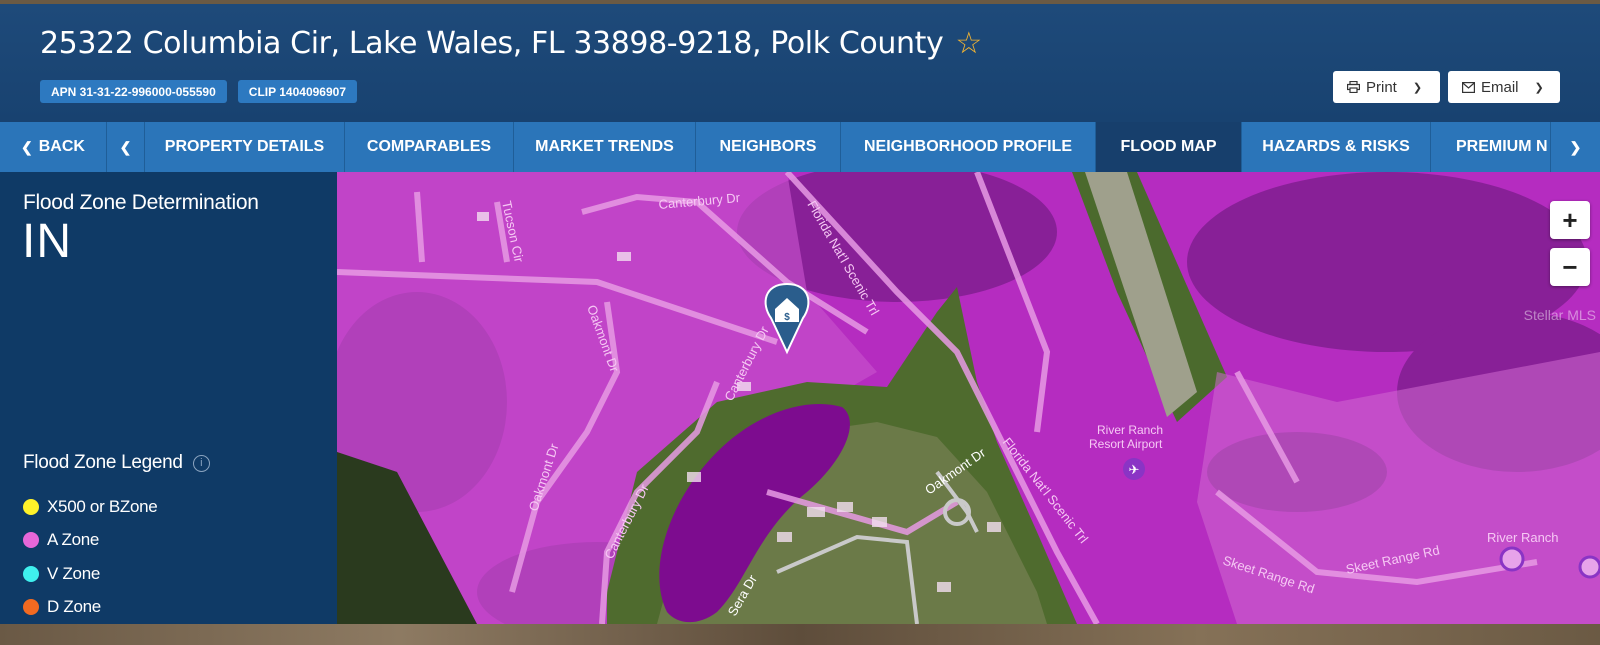  What do you see at coordinates (1570, 220) in the screenshot?
I see `zoom-in-button: +` at bounding box center [1570, 220].